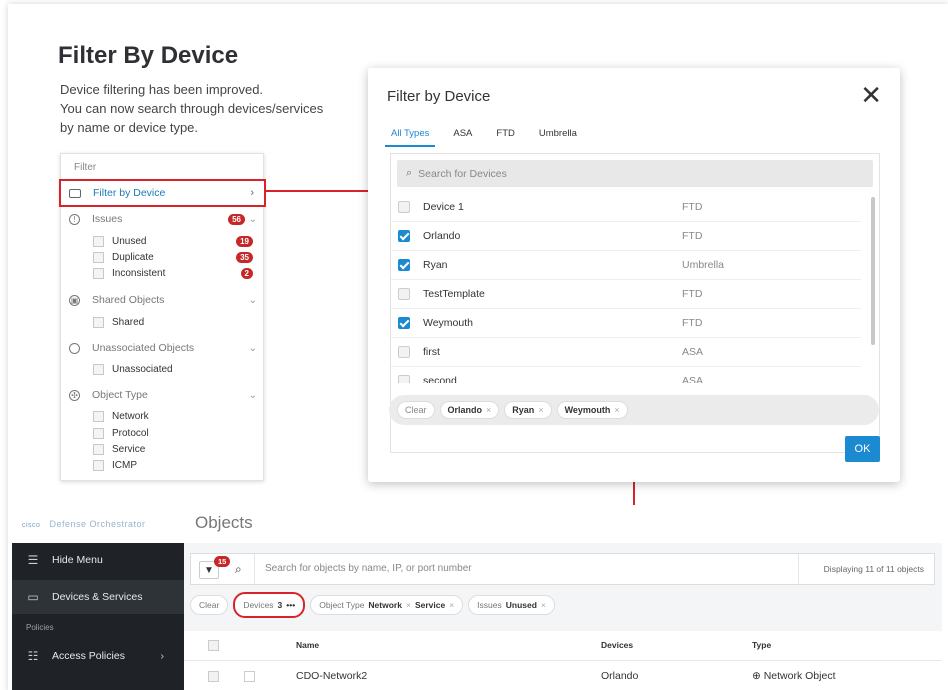 The height and width of the screenshot is (690, 948). I want to click on issue-count-badge: 19, so click(244, 241).